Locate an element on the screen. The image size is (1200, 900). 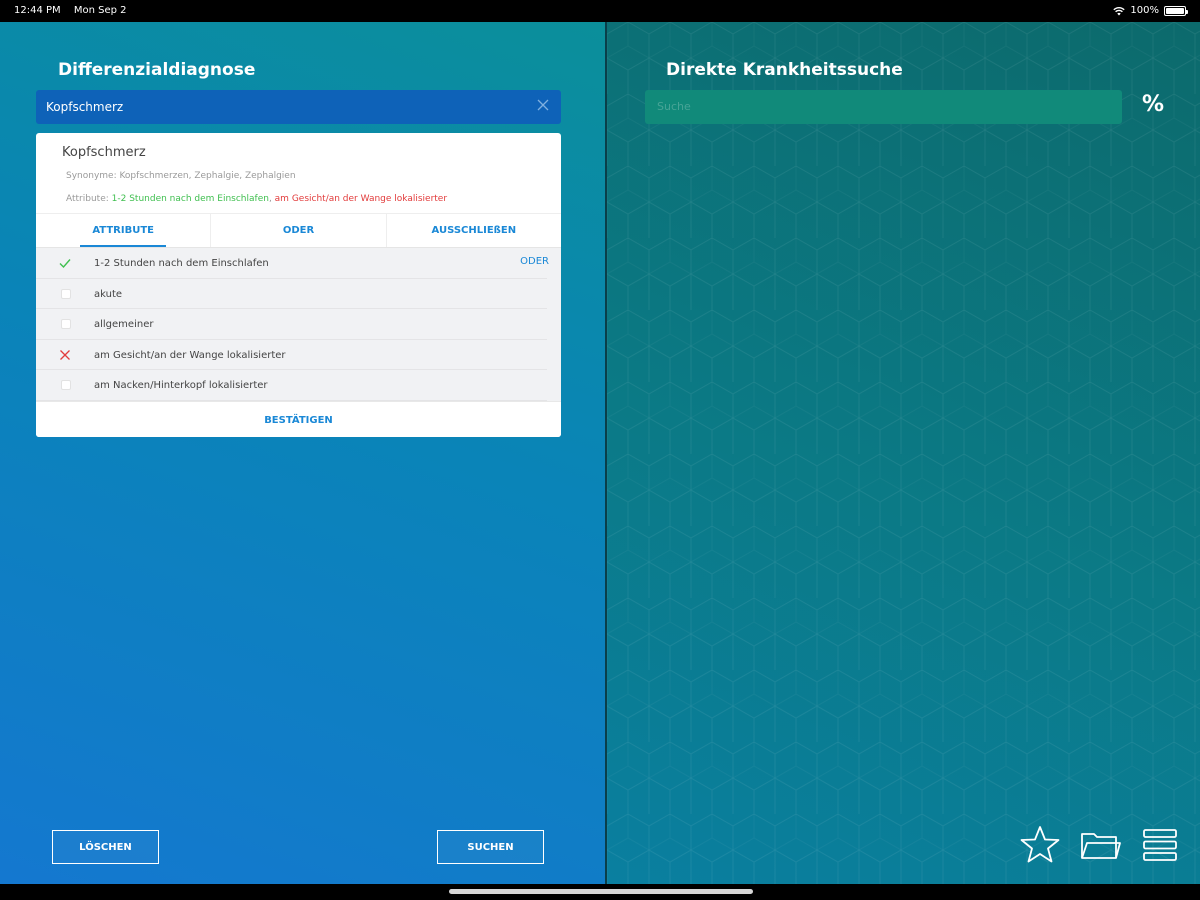
oder-button: ODER is located at coordinates (534, 261).